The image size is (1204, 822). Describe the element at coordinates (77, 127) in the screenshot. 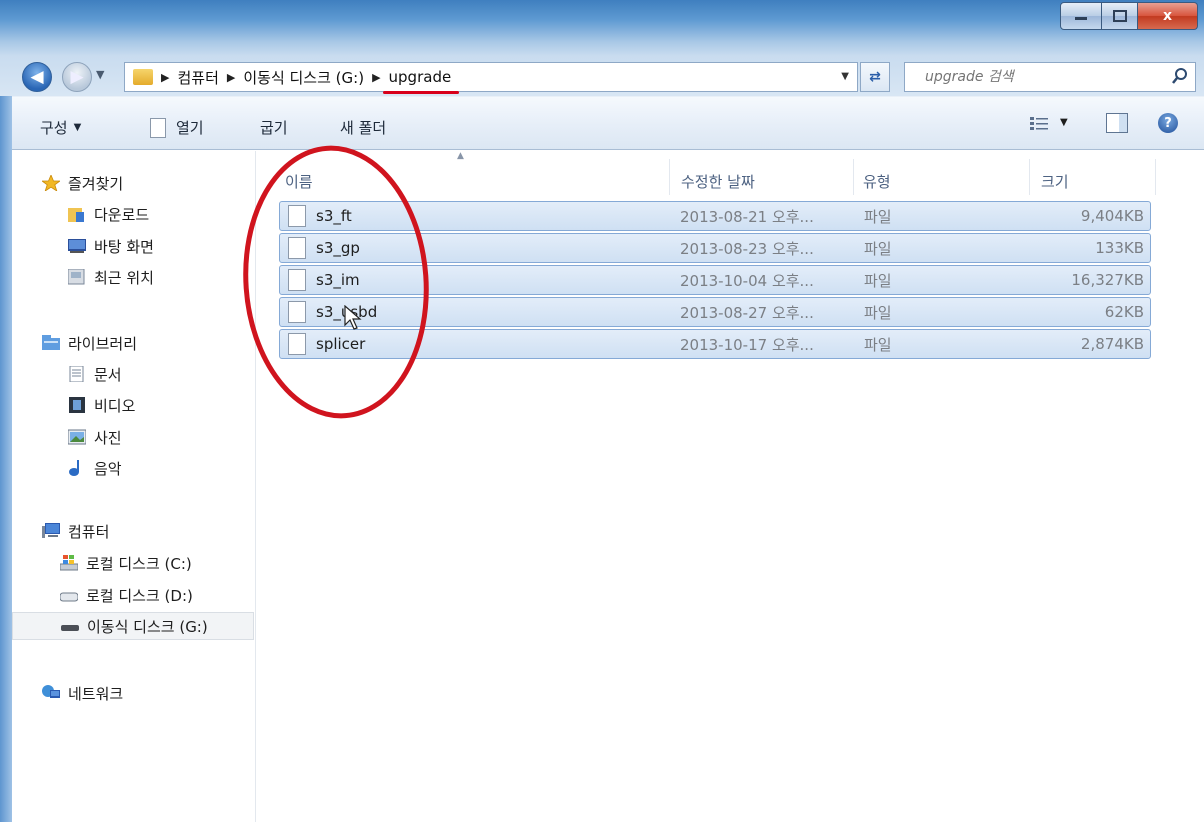

I see `chevron-down-icon: ▼` at that location.